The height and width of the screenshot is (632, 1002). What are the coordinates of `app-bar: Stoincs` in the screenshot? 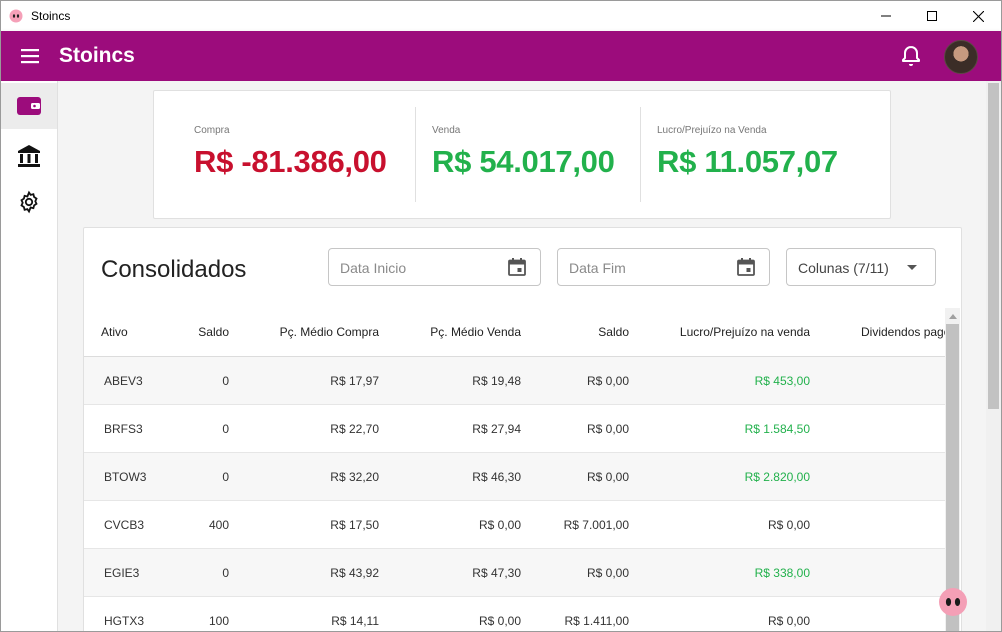 It's located at (501, 56).